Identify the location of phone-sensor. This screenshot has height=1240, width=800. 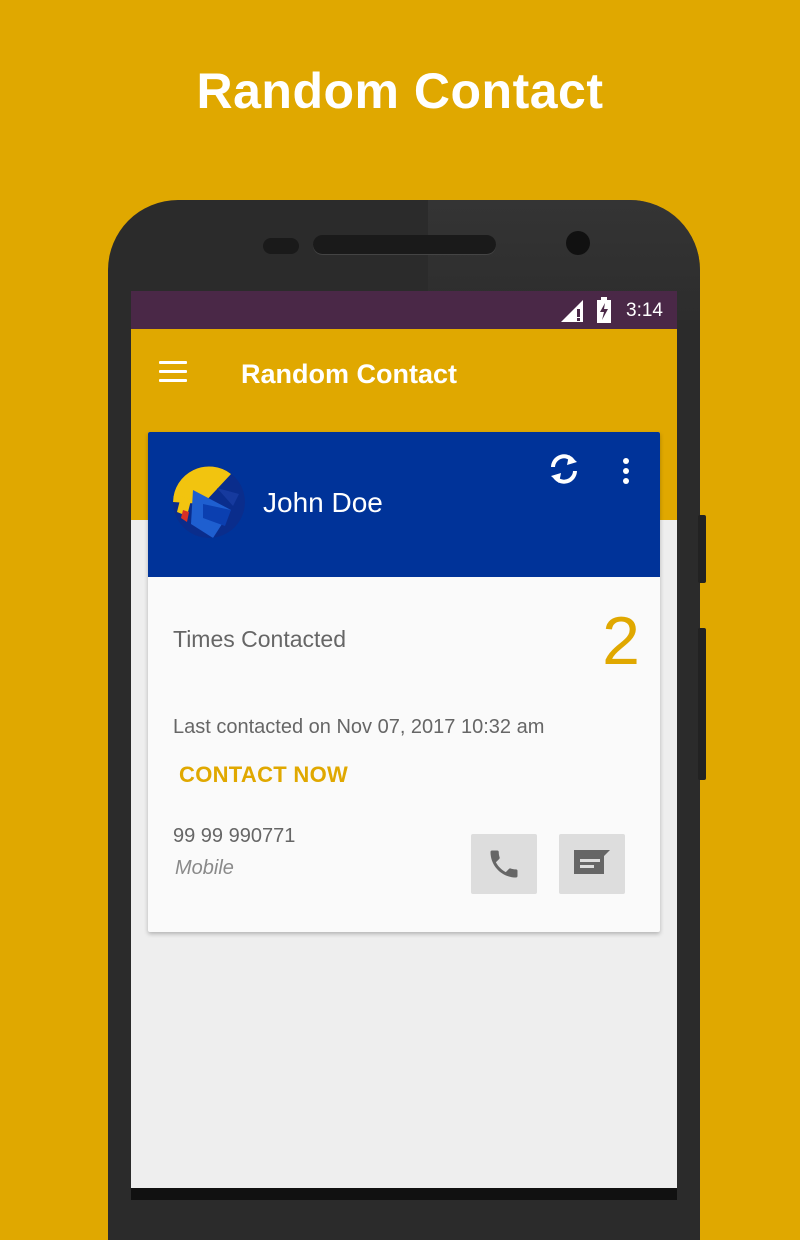
(281, 246).